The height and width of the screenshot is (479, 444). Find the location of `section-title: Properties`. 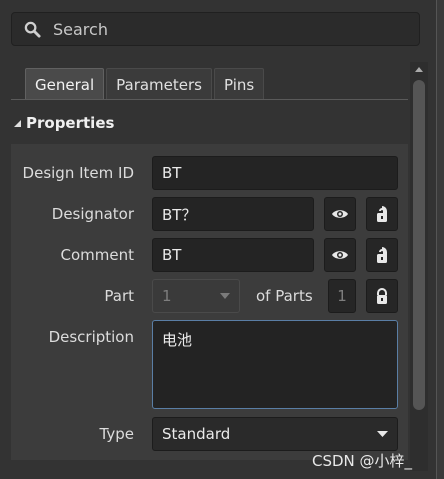

section-title: Properties is located at coordinates (70, 123).